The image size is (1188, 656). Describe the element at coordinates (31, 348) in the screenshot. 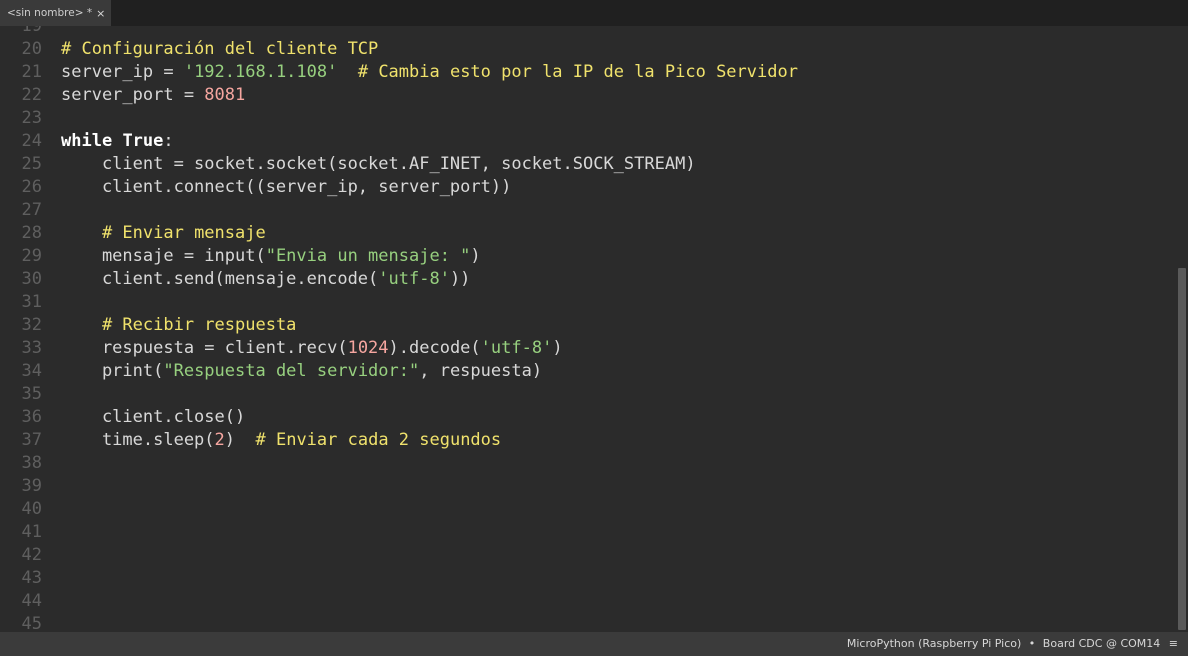

I see `line-number: 33` at that location.